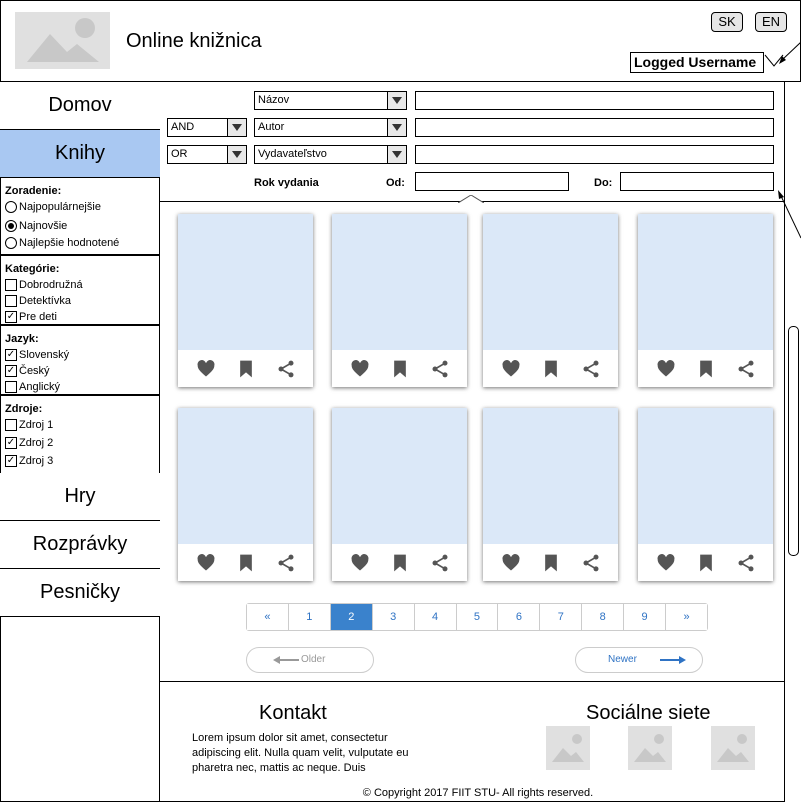 Image resolution: width=801 pixels, height=802 pixels. Describe the element at coordinates (793, 441) in the screenshot. I see `scrollbar-thumb` at that location.